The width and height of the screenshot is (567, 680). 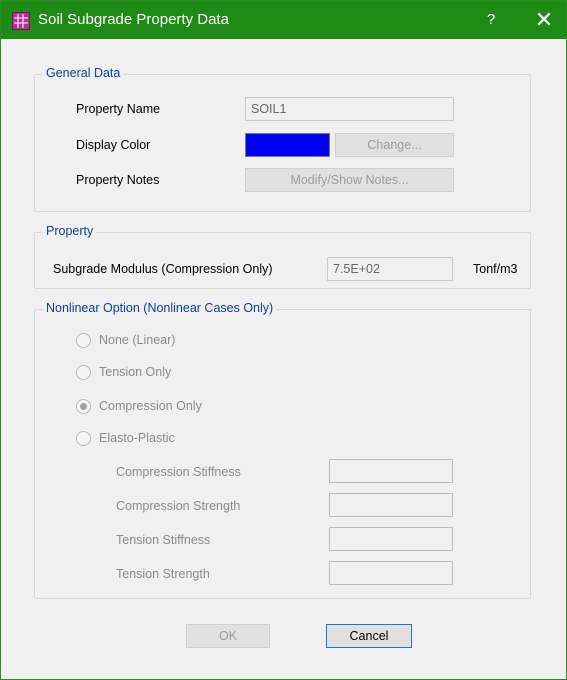 I want to click on radio-compression-only, so click(x=83, y=406).